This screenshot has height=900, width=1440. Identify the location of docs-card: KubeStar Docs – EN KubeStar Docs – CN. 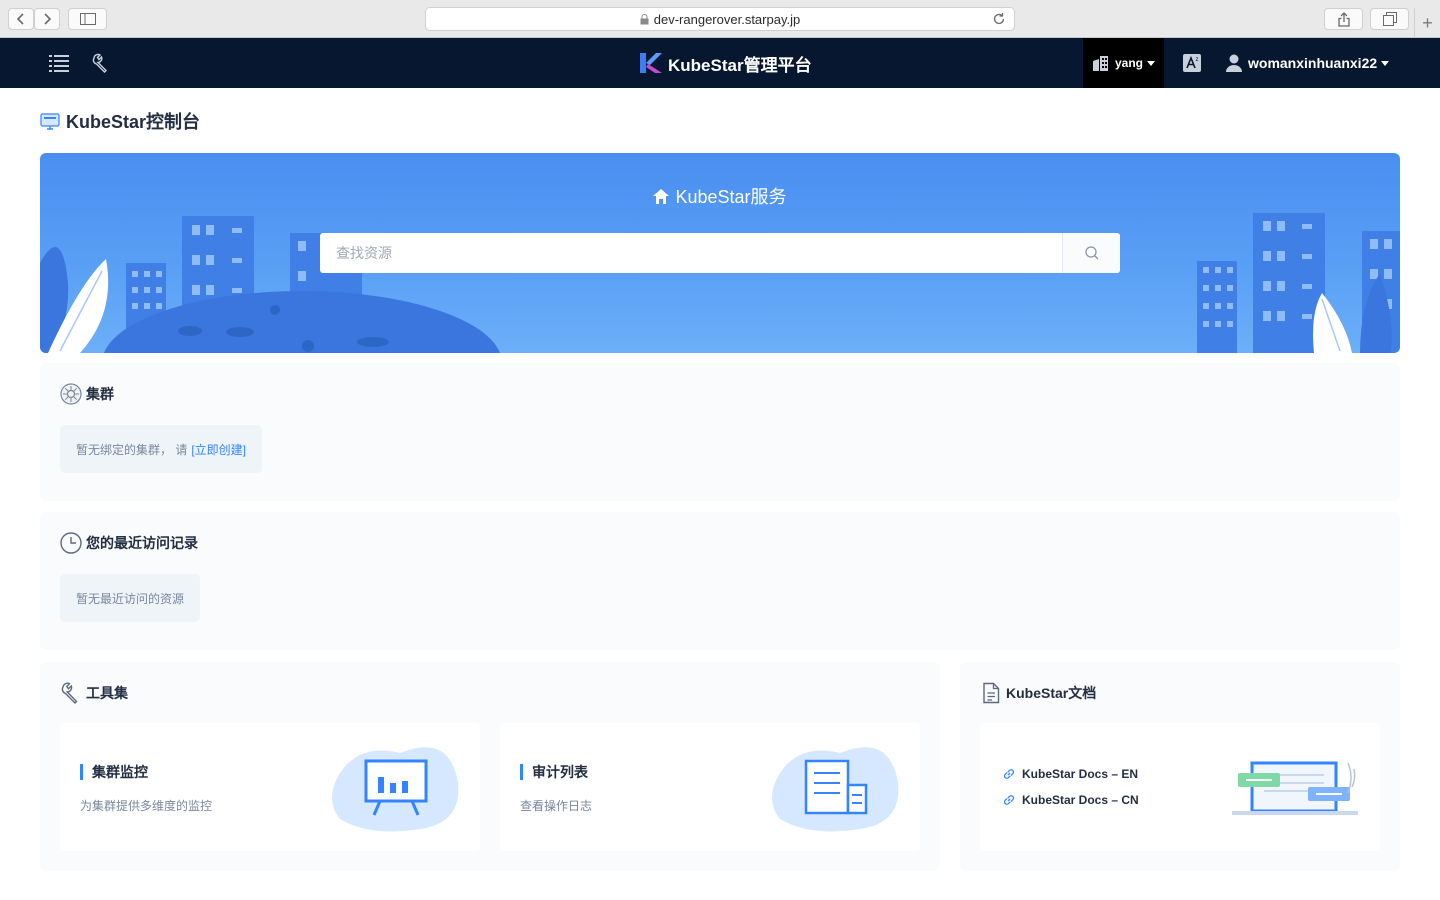
(1180, 787).